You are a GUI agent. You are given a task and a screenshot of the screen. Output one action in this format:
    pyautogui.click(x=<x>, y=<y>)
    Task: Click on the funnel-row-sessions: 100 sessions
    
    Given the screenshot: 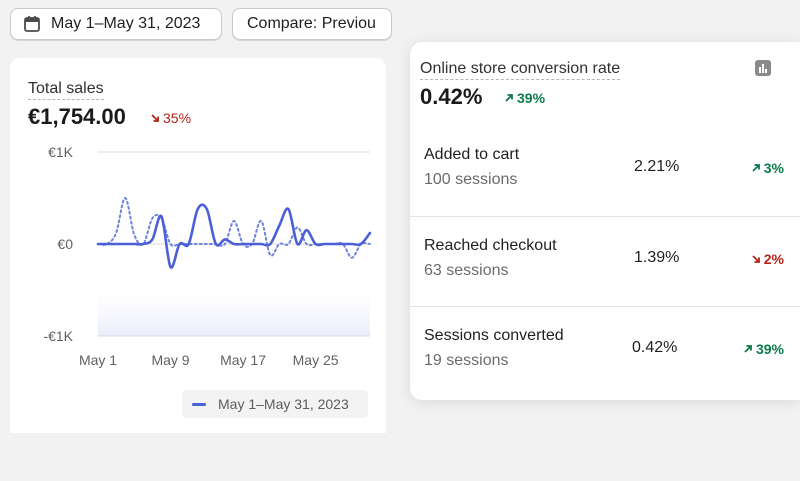 What is the action you would take?
    pyautogui.click(x=471, y=179)
    